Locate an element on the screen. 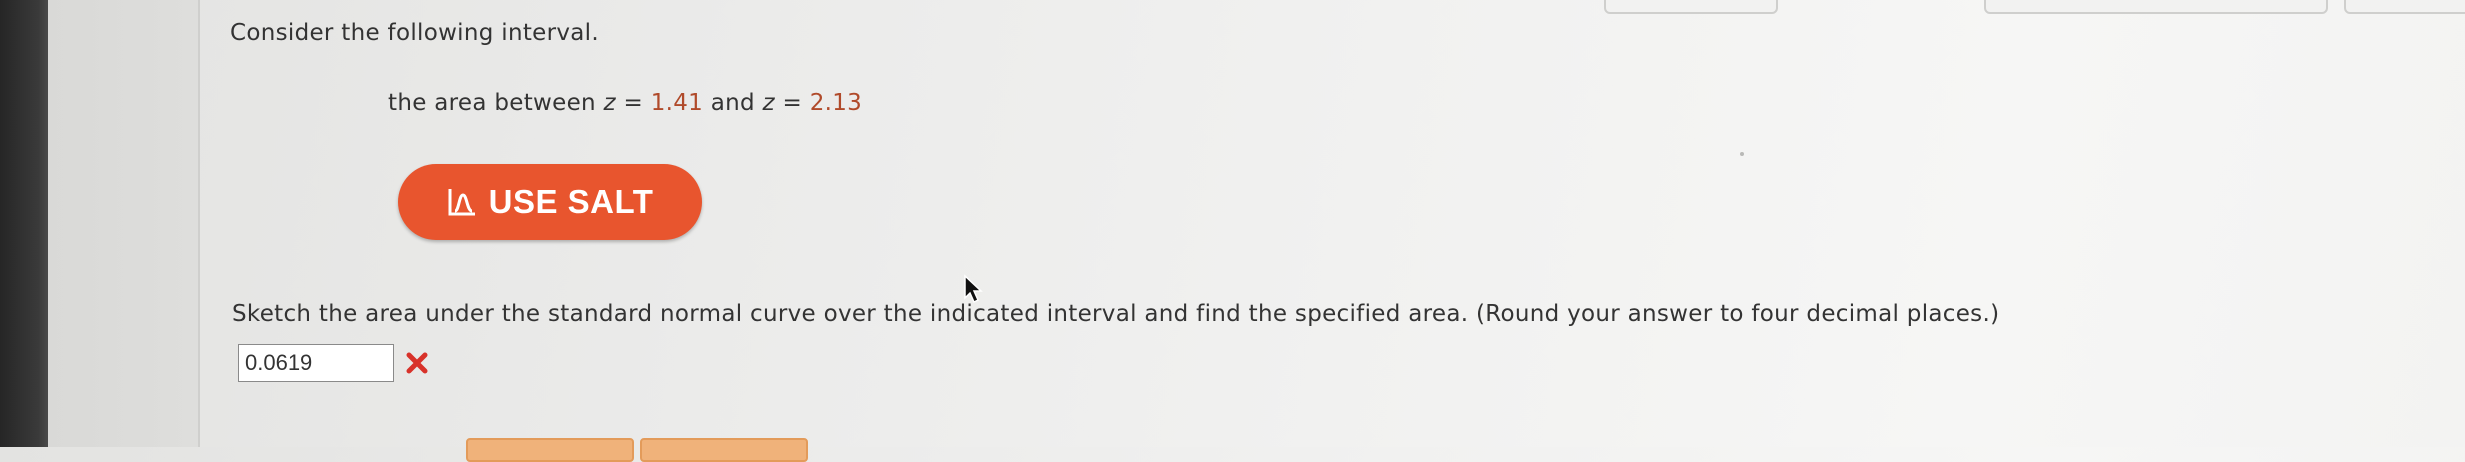  interval-statement: the area between z = 1.41 and z = 2.13 is located at coordinates (625, 103).